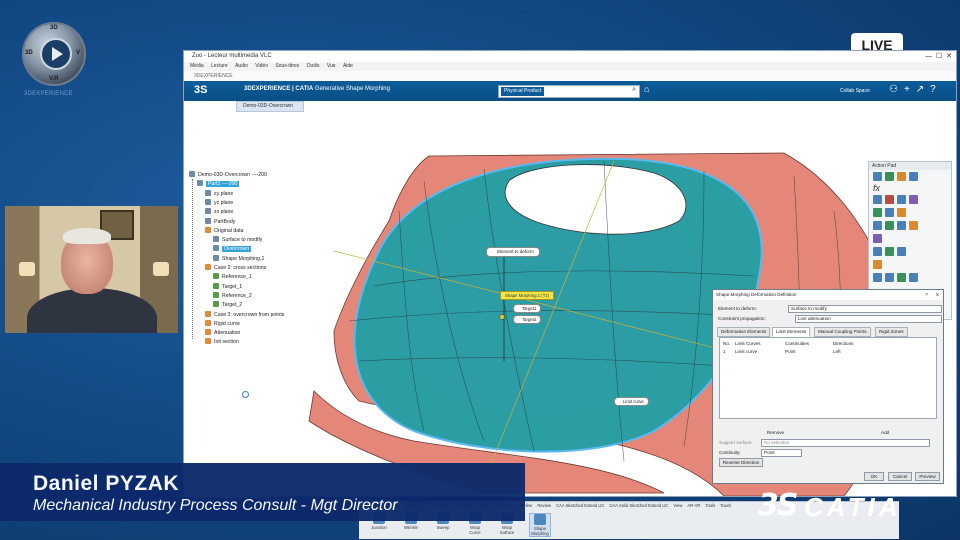 Image resolution: width=960 pixels, height=540 pixels. I want to click on menu-item: Média, so click(197, 66).